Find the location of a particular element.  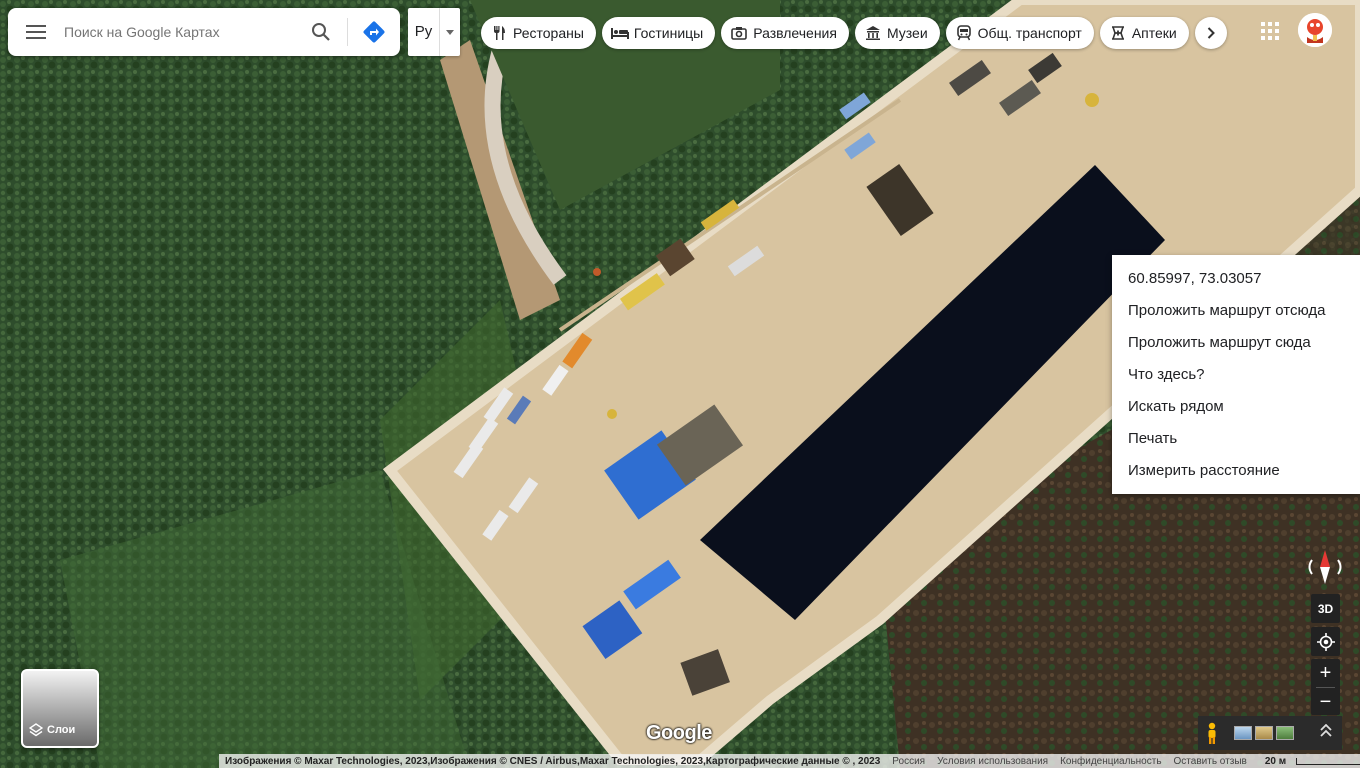

chip-entertainment: Развлечения is located at coordinates (785, 33).